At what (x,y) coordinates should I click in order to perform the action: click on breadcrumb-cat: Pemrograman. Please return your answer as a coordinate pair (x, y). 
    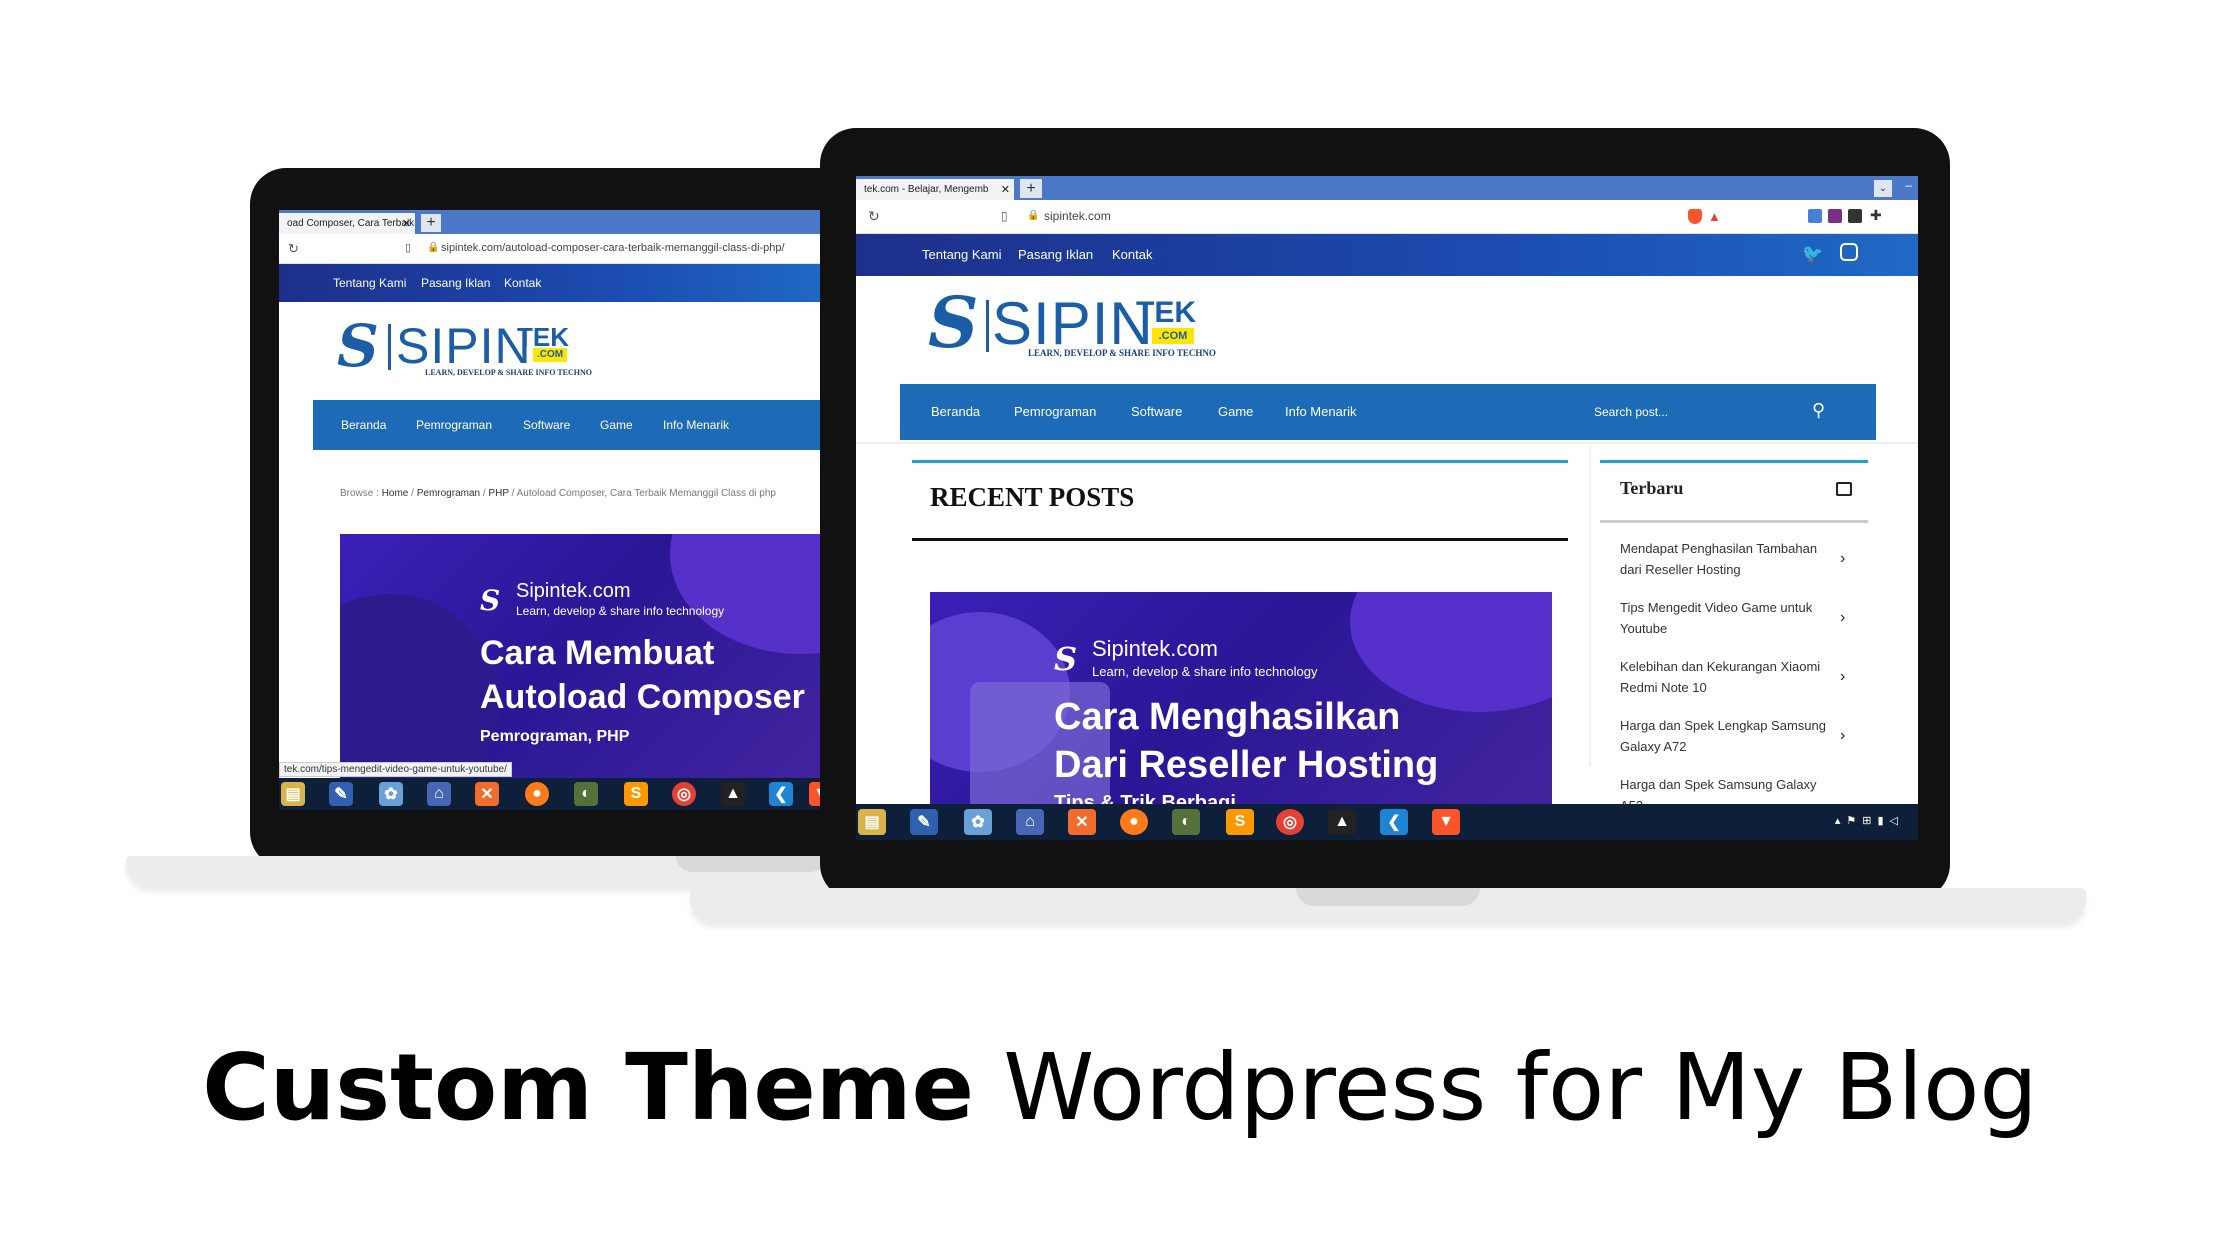
    Looking at the image, I should click on (448, 493).